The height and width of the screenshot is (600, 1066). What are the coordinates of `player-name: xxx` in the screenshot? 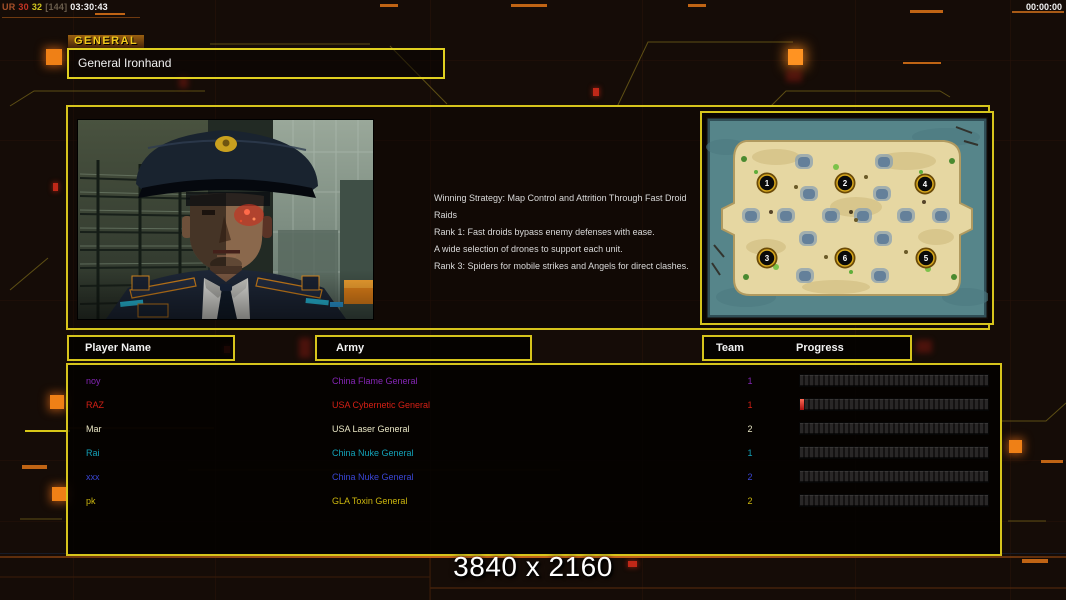 It's located at (93, 477).